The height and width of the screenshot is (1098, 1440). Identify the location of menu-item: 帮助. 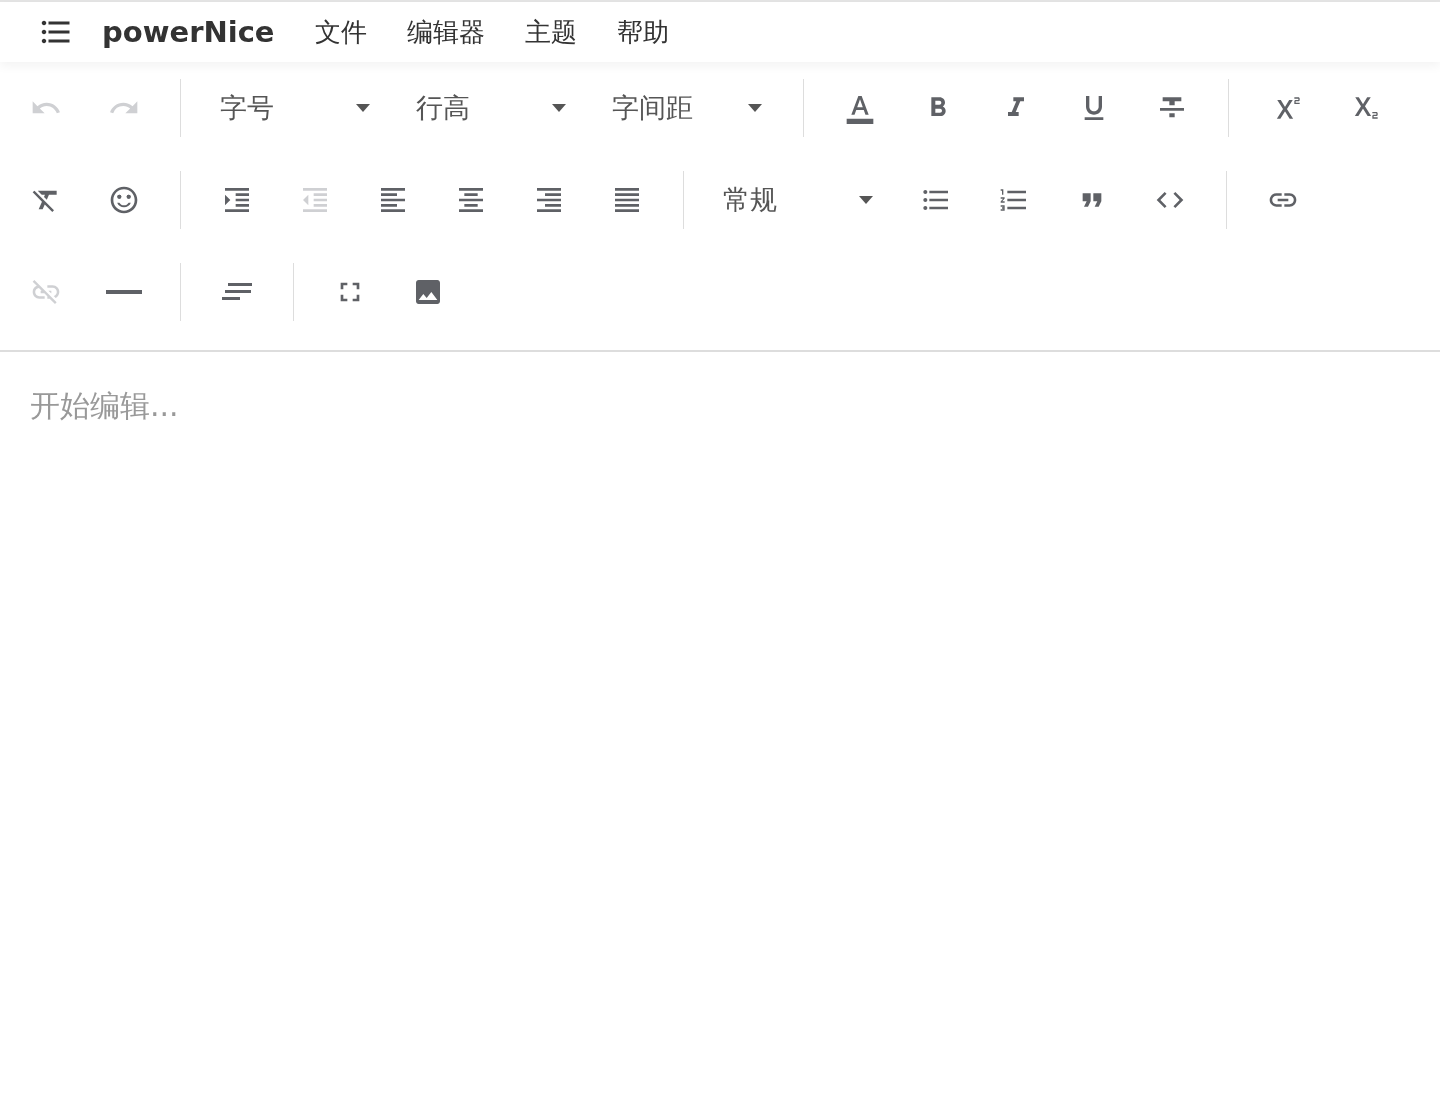
(642, 32).